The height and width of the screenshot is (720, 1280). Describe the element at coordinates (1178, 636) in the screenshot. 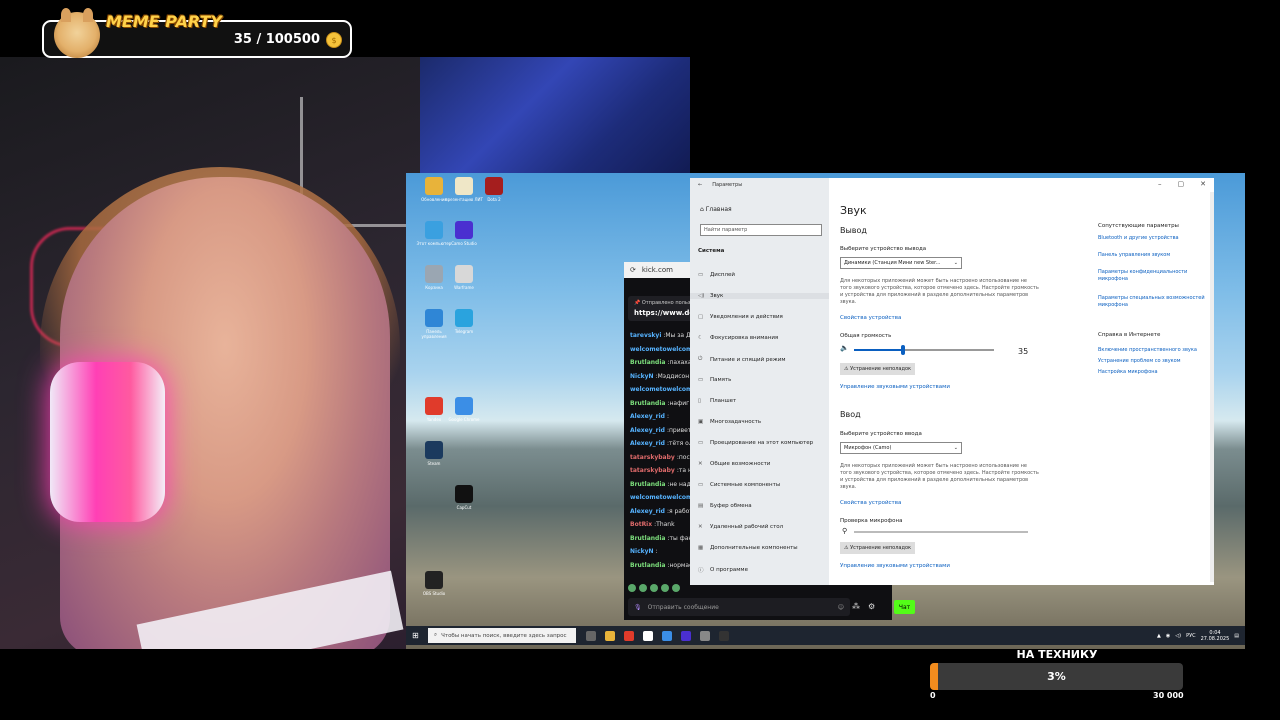

I see `volume-tray-icon: ◁)` at that location.